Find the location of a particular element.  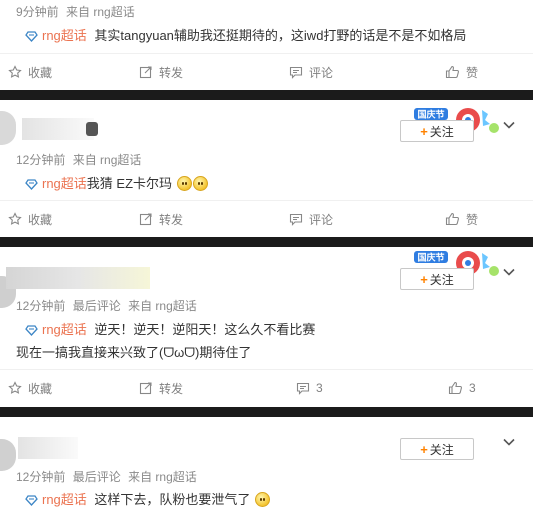

post-body: 这样下去，队粉也要泄气了 is located at coordinates (172, 499).